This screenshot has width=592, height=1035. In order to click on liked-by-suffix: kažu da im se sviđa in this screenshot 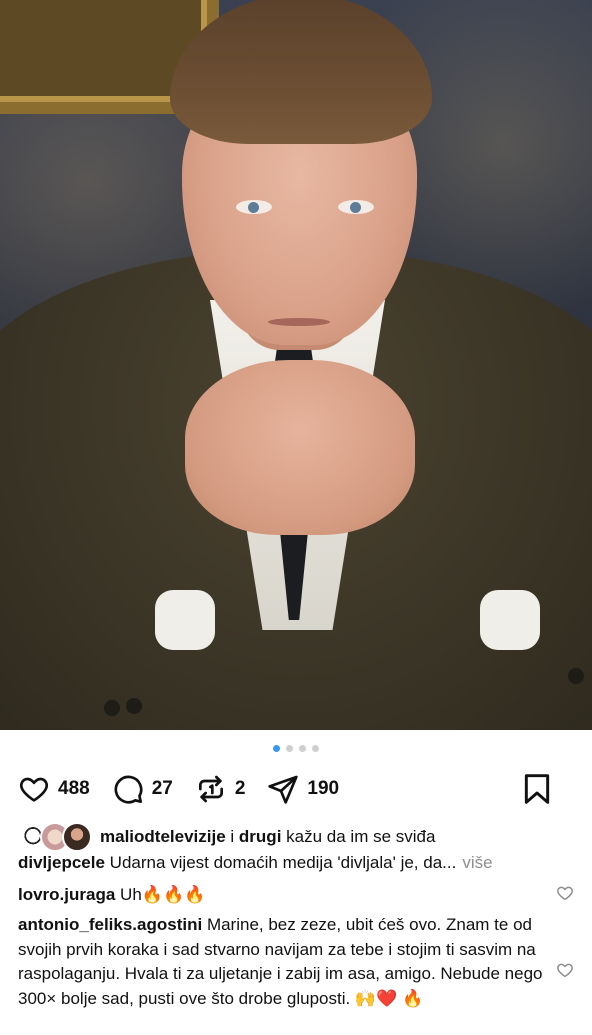, I will do `click(361, 836)`.